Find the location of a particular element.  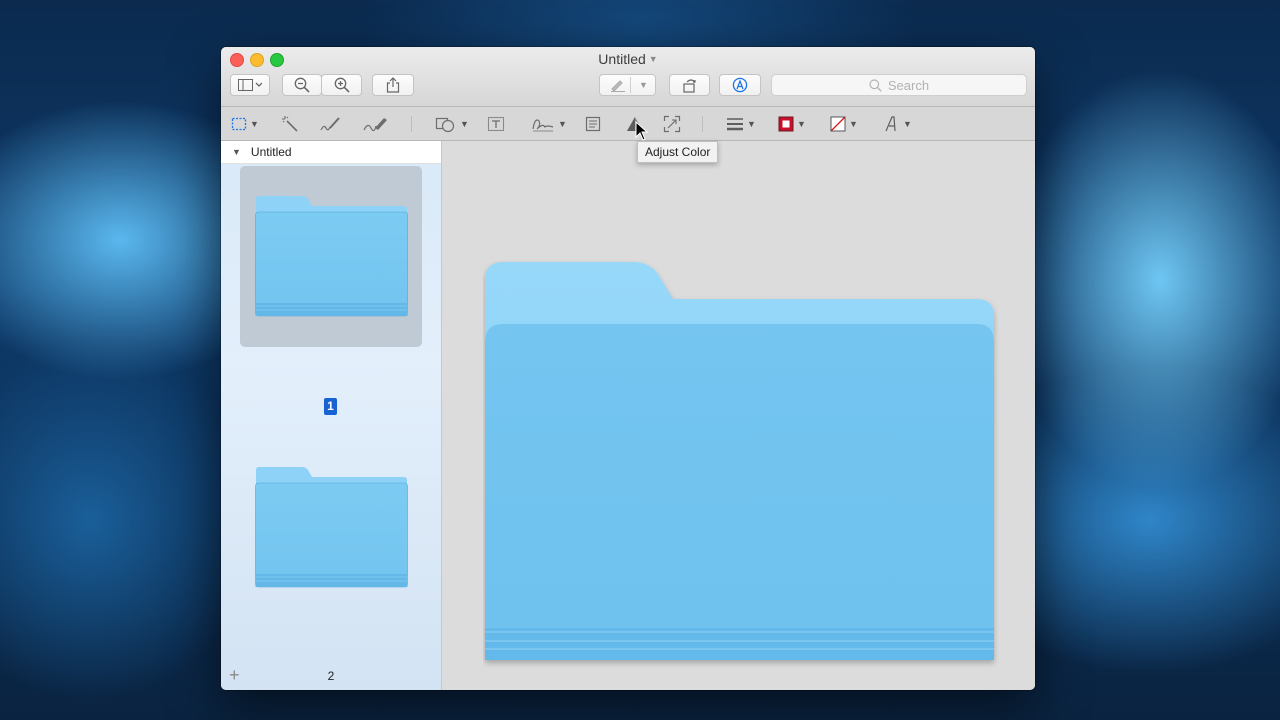

text-style-icon is located at coordinates (890, 124).